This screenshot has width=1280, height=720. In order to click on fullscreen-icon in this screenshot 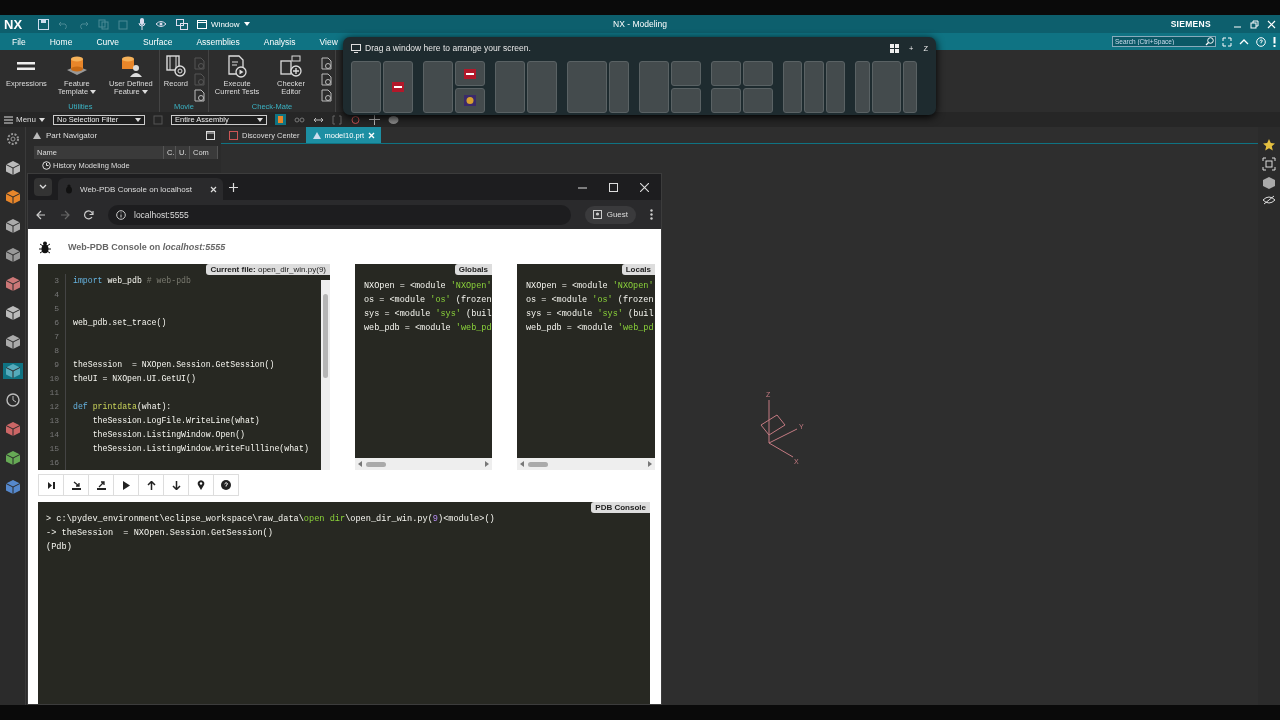, I will do `click(1227, 41)`.